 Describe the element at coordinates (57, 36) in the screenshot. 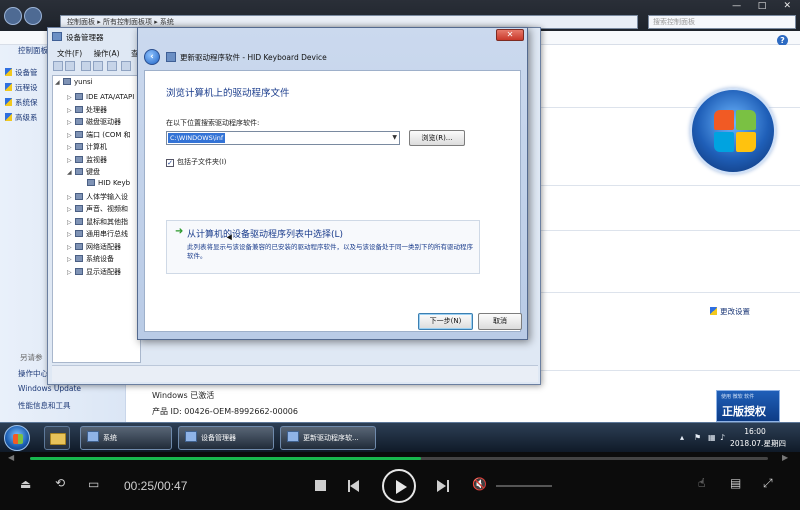

I see `device-manager-icon` at that location.